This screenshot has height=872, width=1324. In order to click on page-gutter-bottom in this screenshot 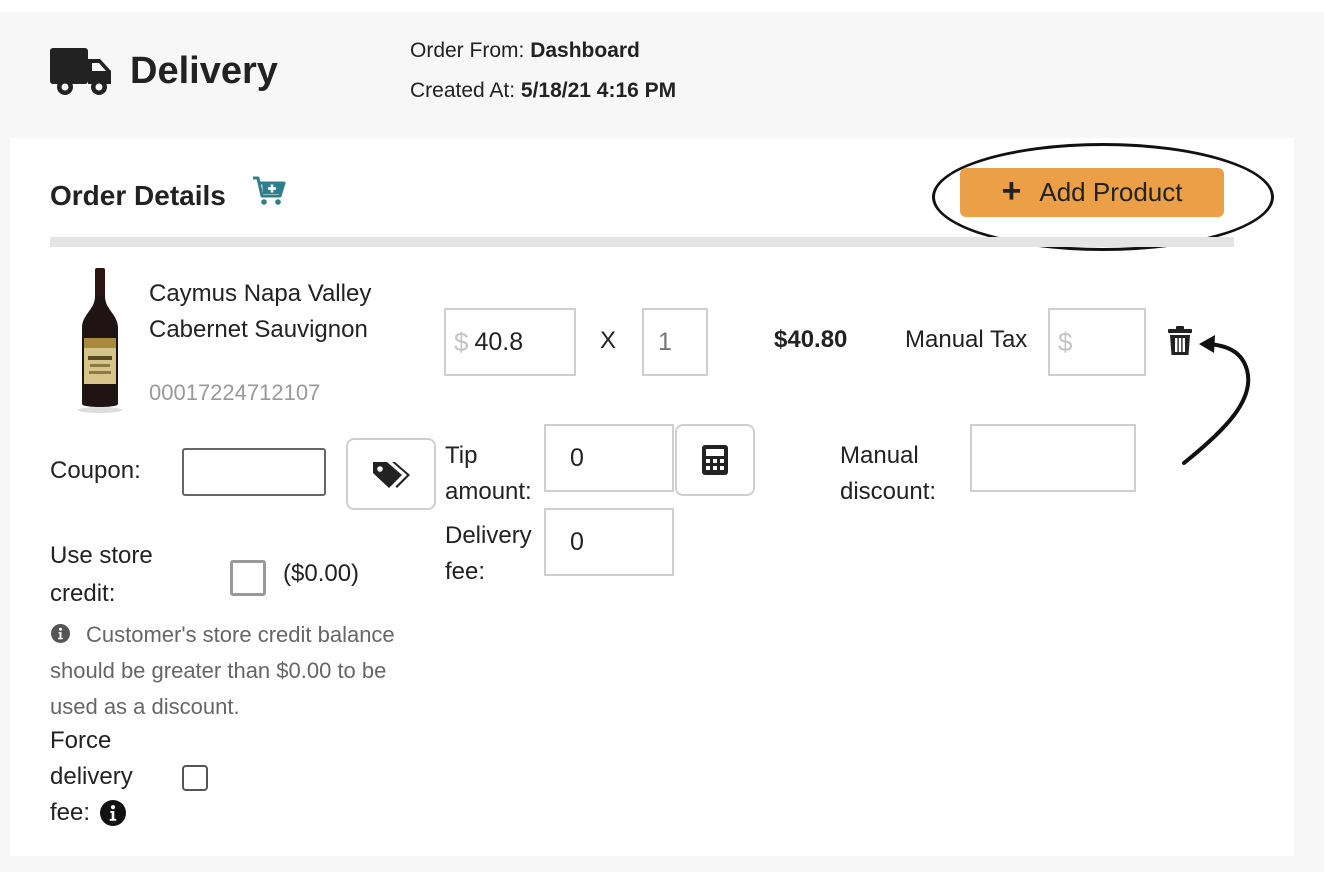, I will do `click(662, 864)`.